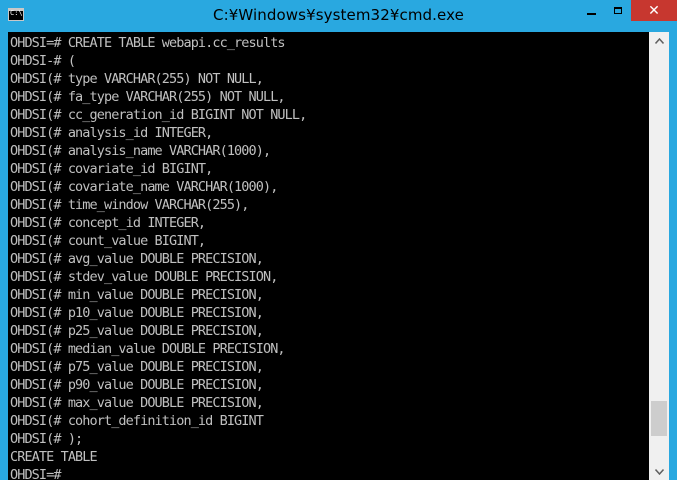  What do you see at coordinates (137, 331) in the screenshot?
I see `console-line: OHDSI(# p25_value DOUBLE PRECISION,` at bounding box center [137, 331].